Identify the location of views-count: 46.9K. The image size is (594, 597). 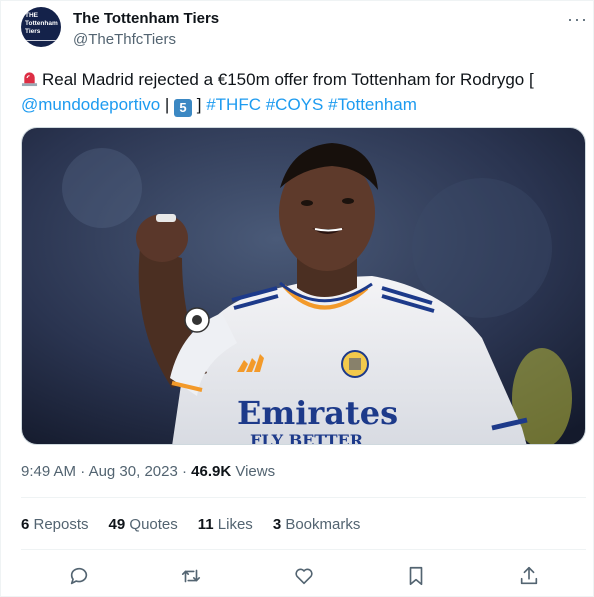
(211, 471).